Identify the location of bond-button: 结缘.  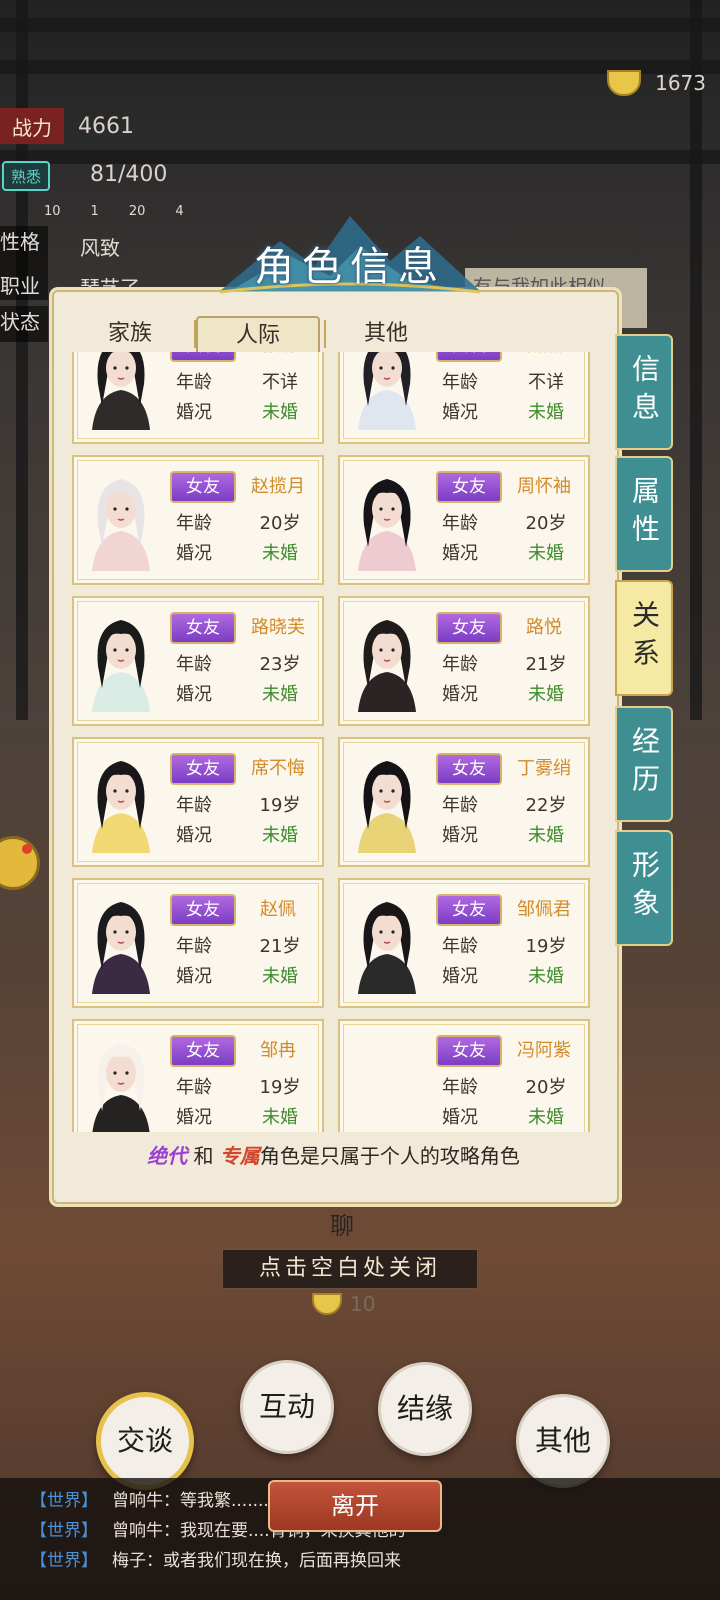
(425, 1409).